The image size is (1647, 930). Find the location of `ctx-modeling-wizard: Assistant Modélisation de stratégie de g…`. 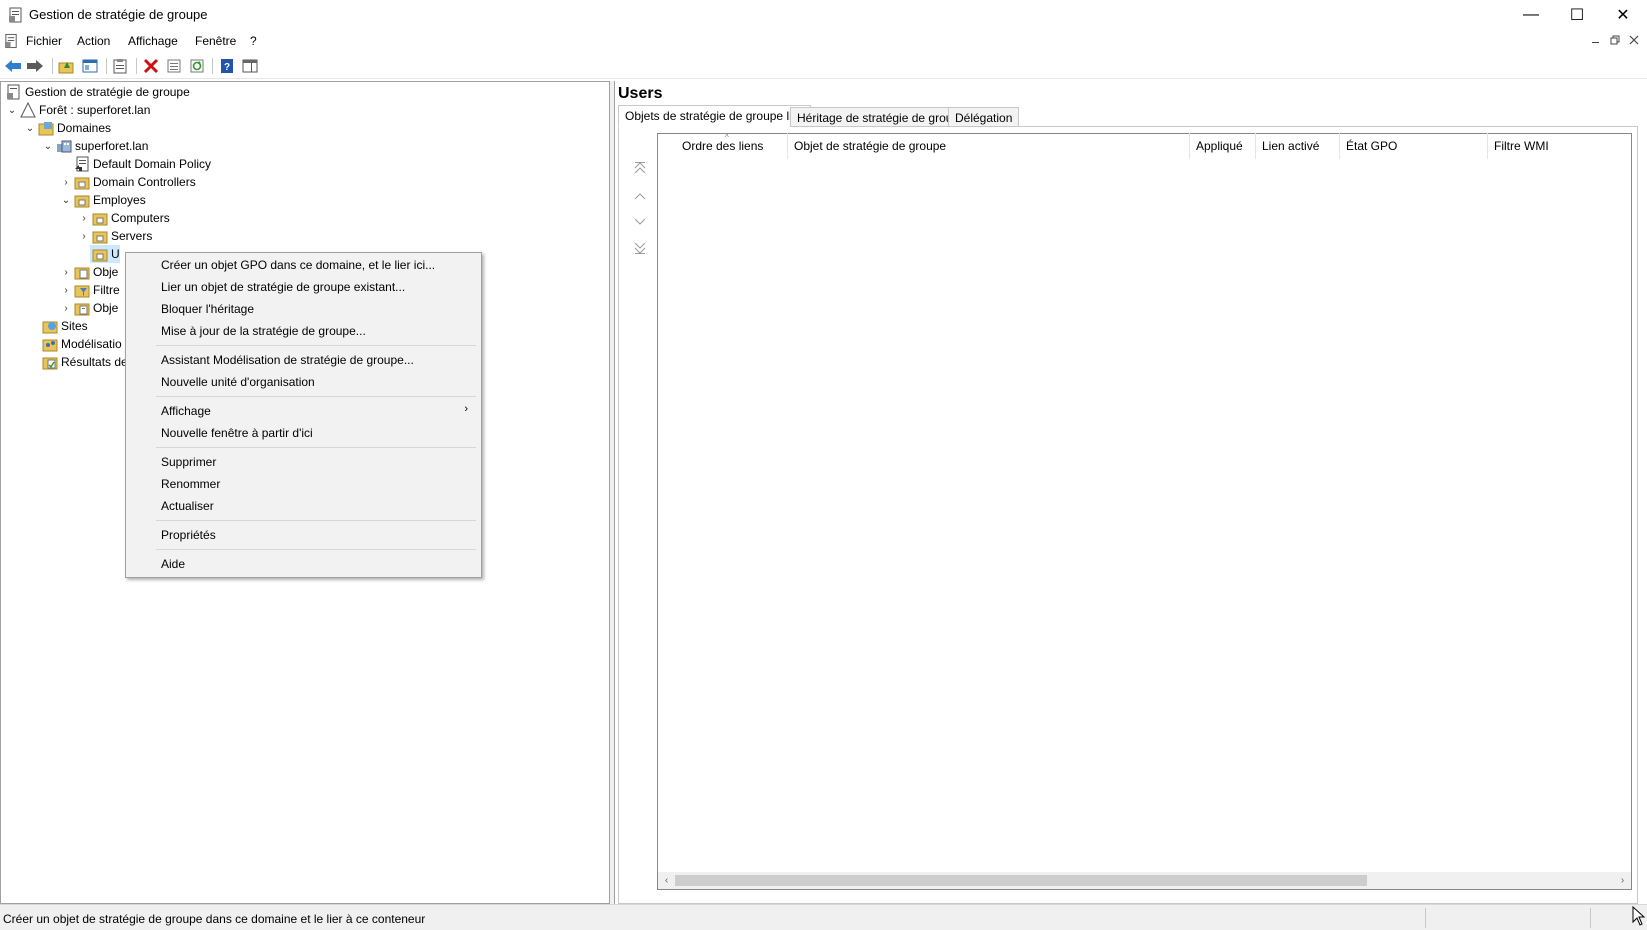

ctx-modeling-wizard: Assistant Modélisation de stratégie de g… is located at coordinates (303, 360).